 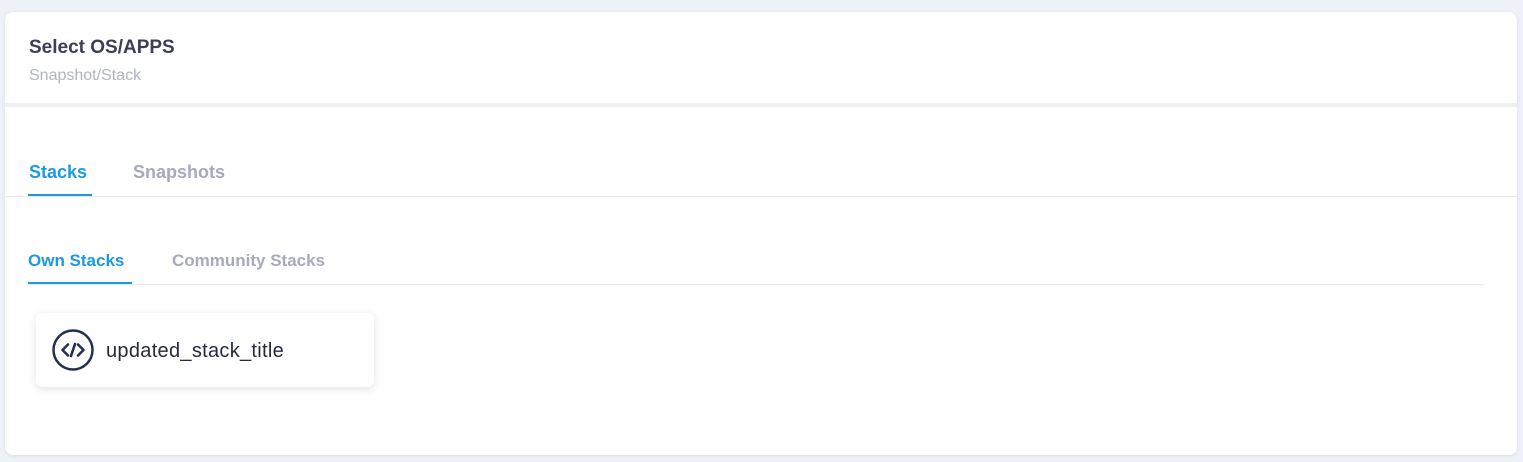 I want to click on code-icon, so click(x=73, y=350).